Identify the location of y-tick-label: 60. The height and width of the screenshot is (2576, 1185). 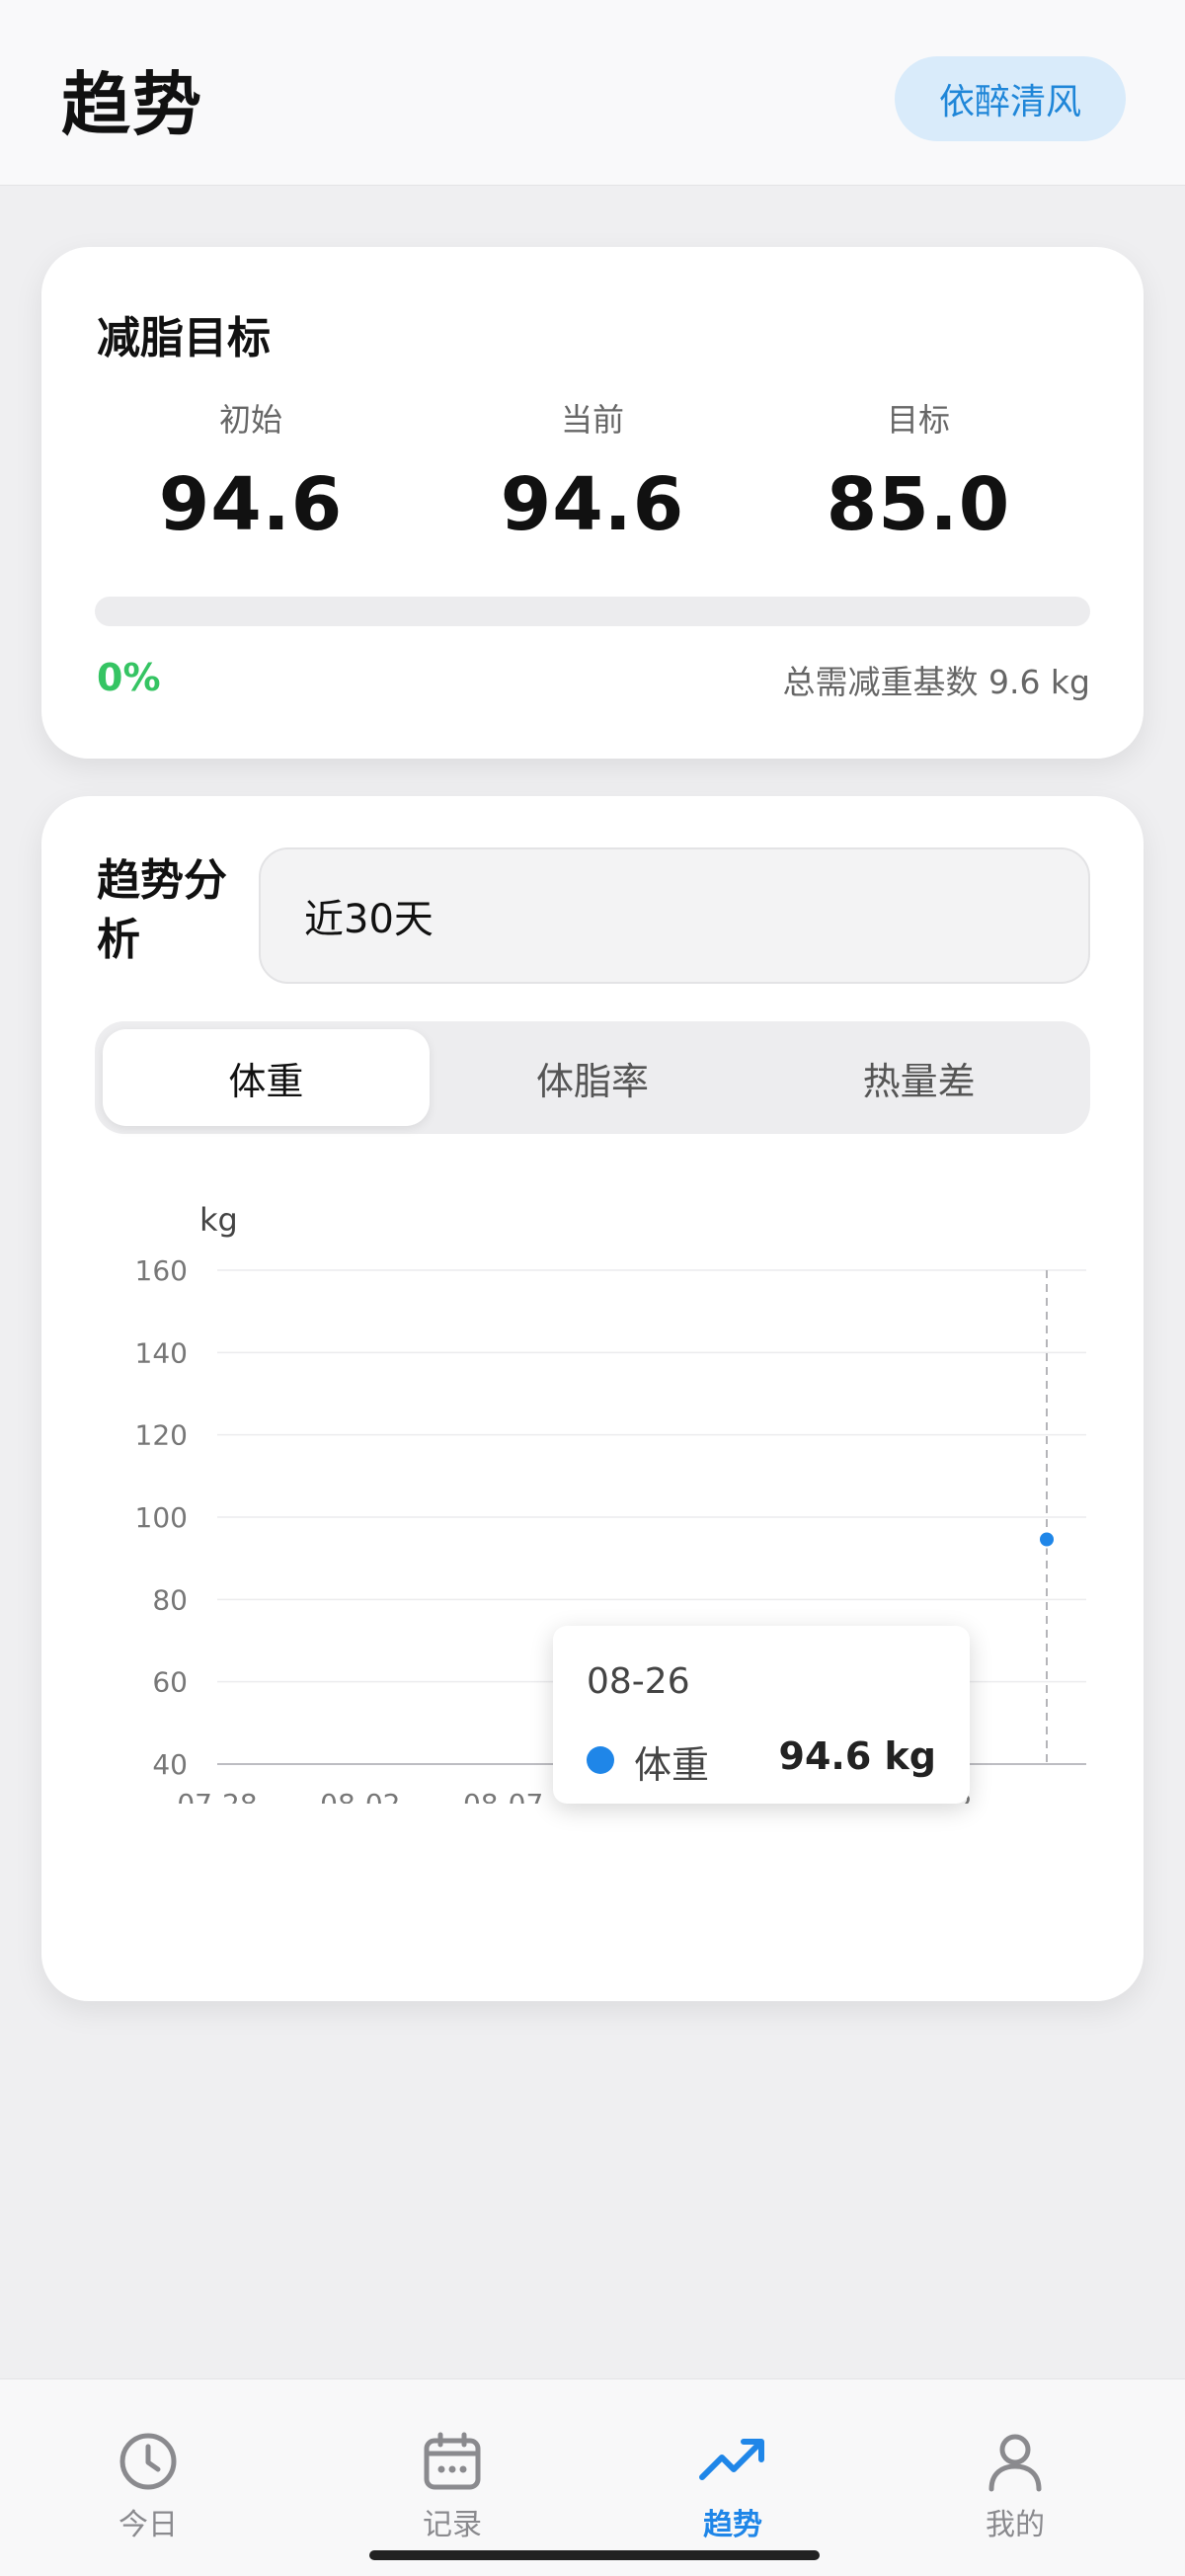
(170, 1682).